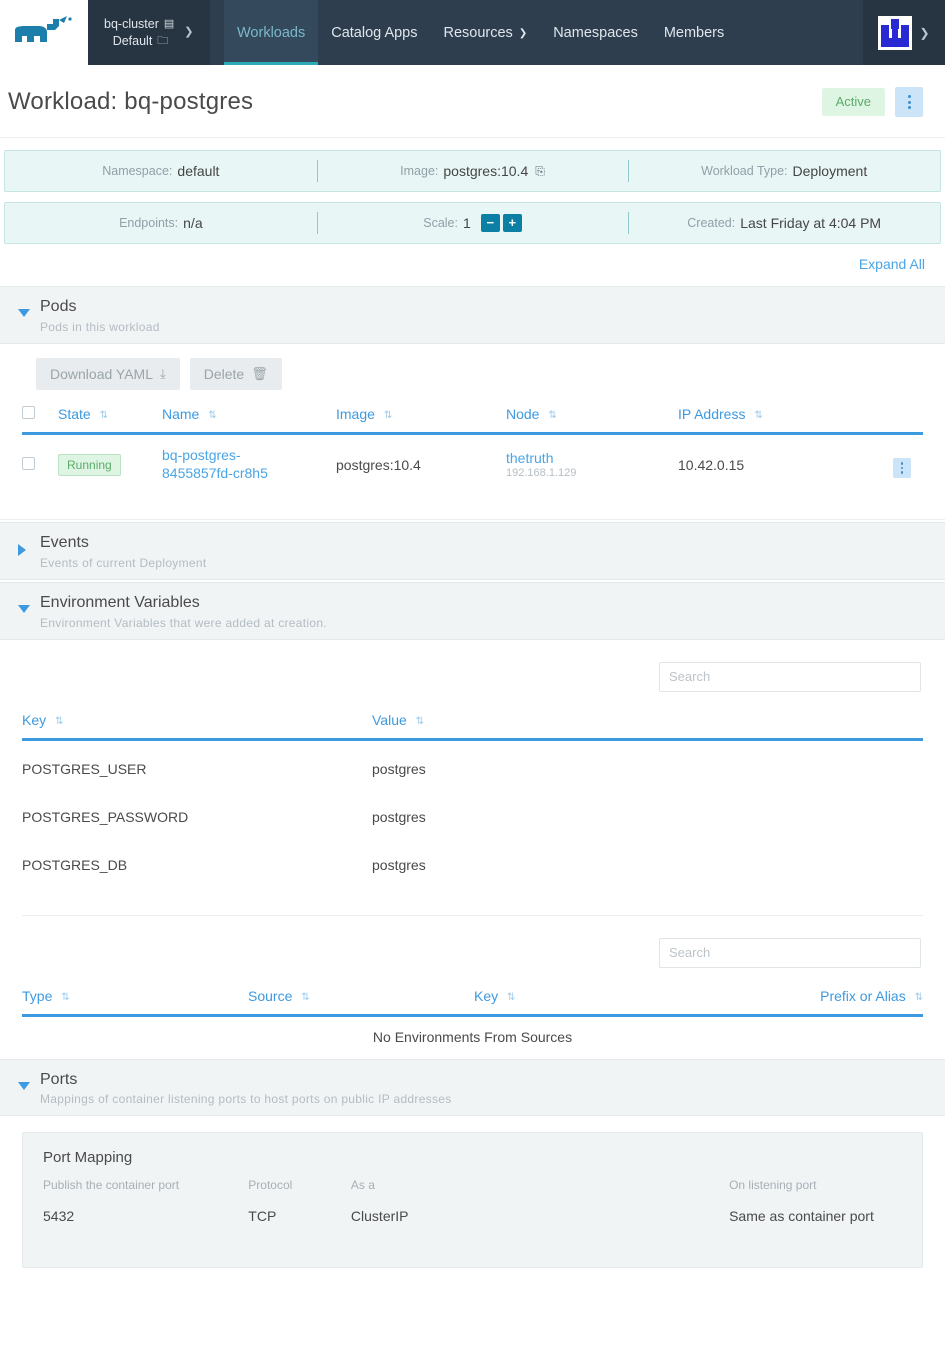 The height and width of the screenshot is (1359, 945). Describe the element at coordinates (149, 32) in the screenshot. I see `cluster-project-switcher: bq-cluster ▤ Default 🗀 ❯` at that location.